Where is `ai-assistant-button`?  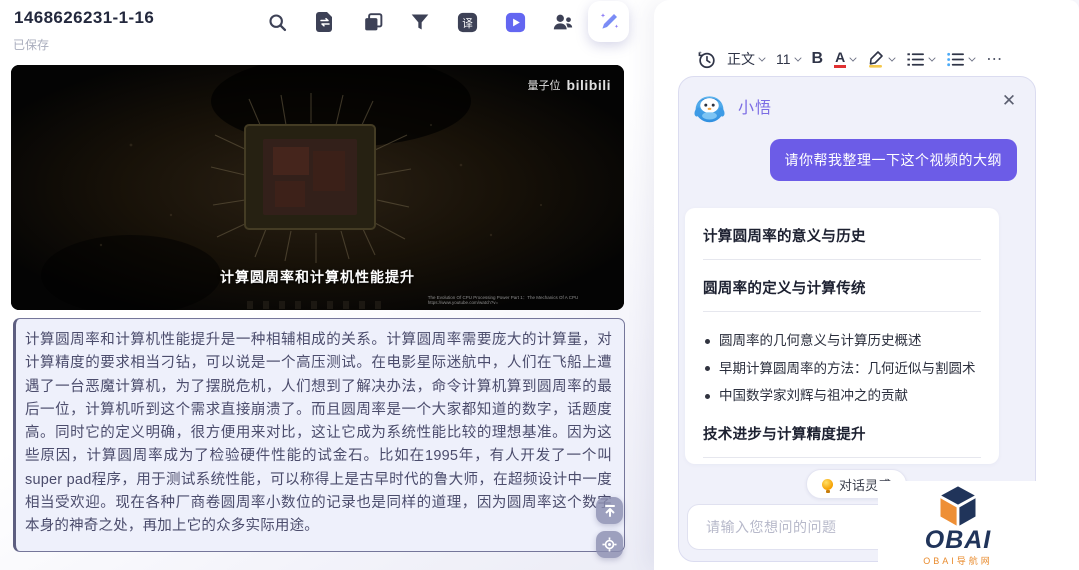 ai-assistant-button is located at coordinates (608, 21).